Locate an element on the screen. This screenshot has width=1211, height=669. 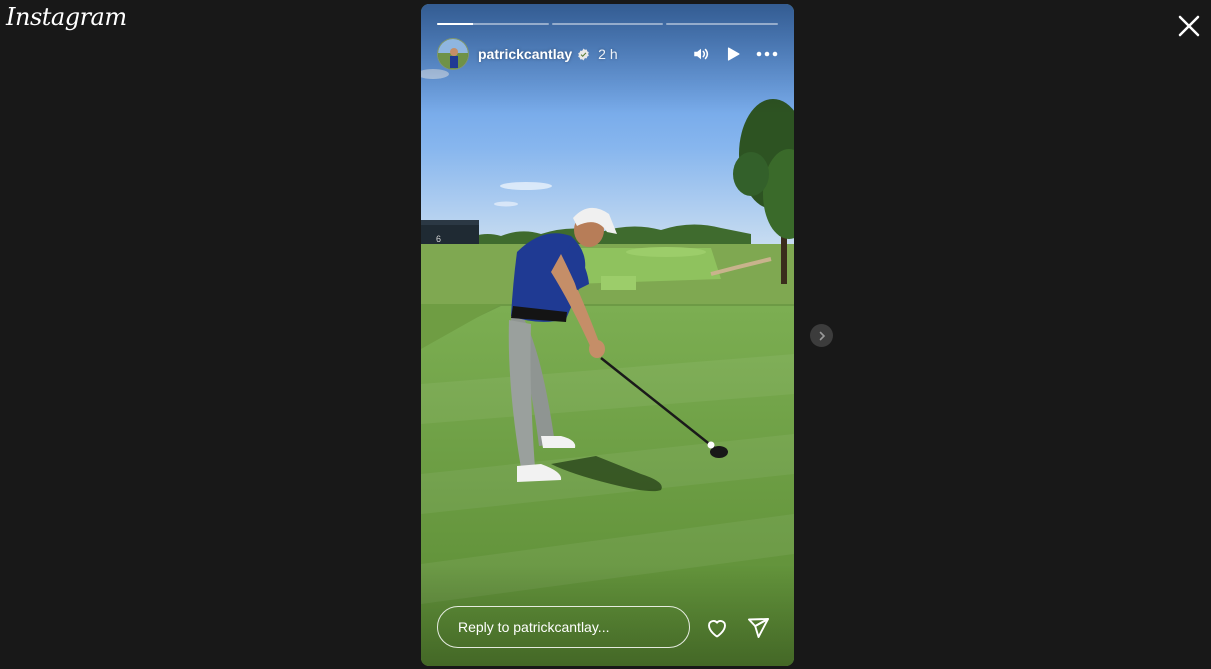
chevron-right-icon is located at coordinates (822, 335).